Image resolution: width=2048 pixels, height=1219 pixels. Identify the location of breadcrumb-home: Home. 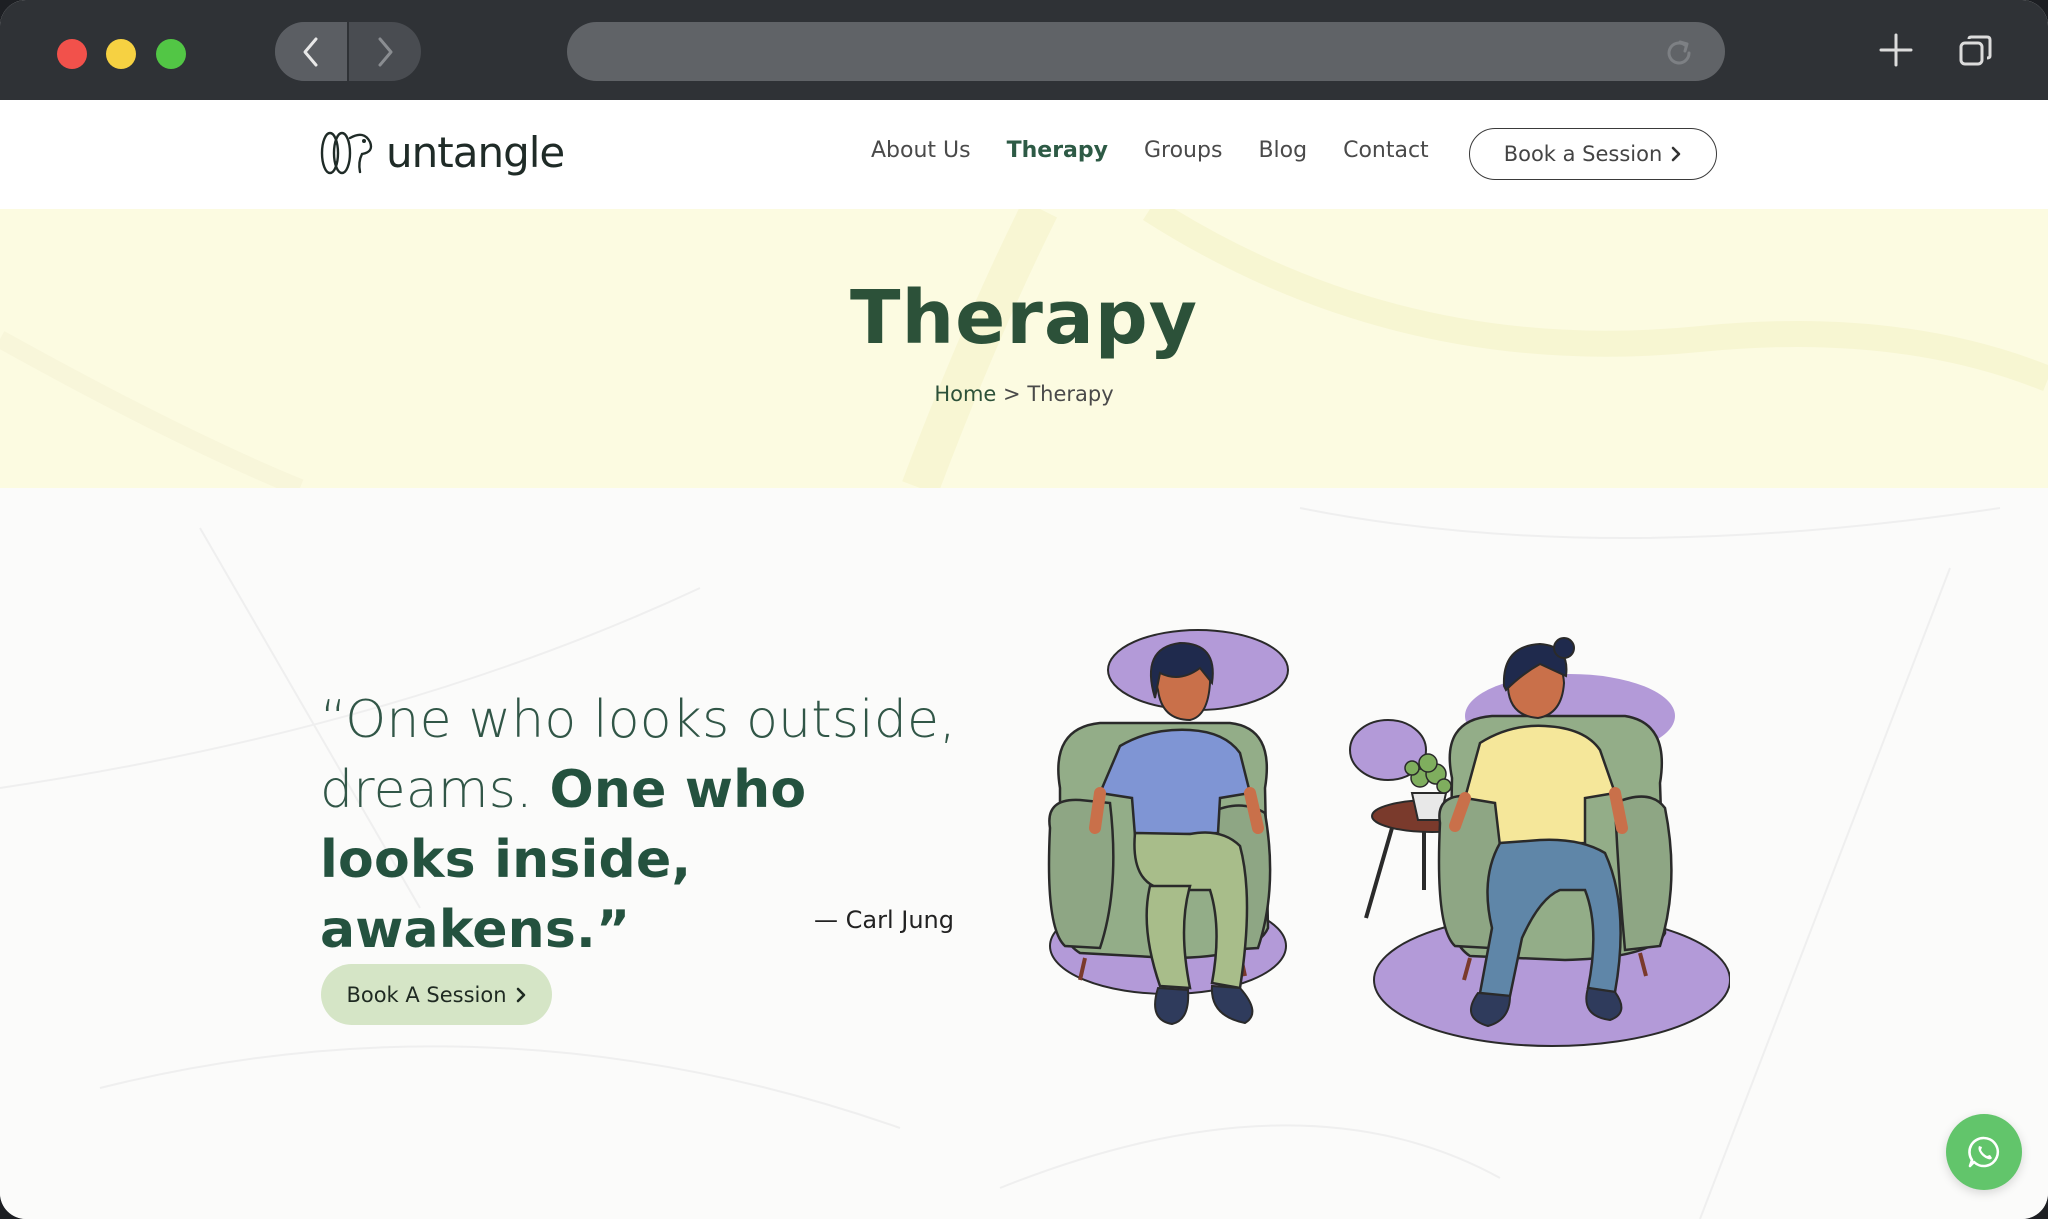
(965, 394).